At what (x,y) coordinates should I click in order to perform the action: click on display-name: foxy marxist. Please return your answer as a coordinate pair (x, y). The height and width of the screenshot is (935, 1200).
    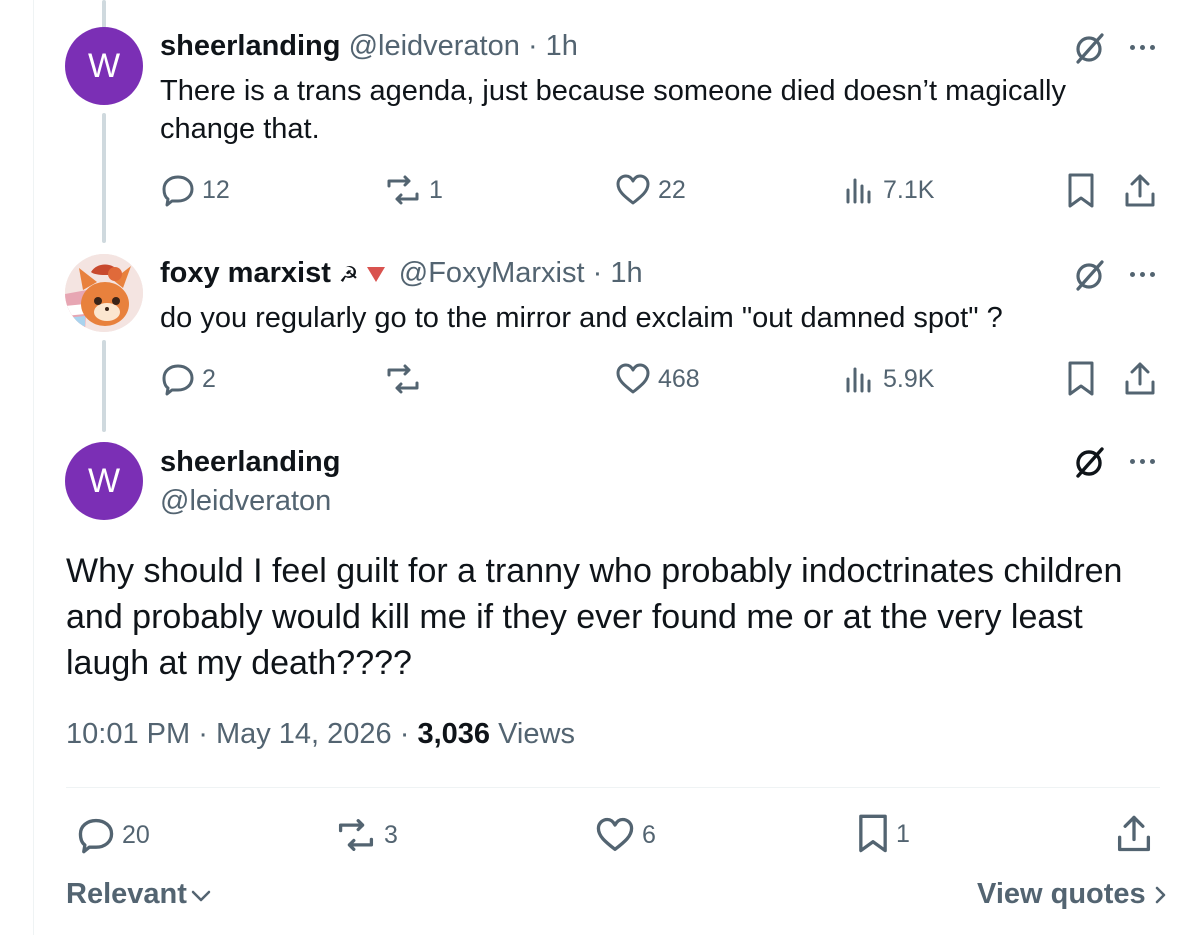
    Looking at the image, I should click on (245, 273).